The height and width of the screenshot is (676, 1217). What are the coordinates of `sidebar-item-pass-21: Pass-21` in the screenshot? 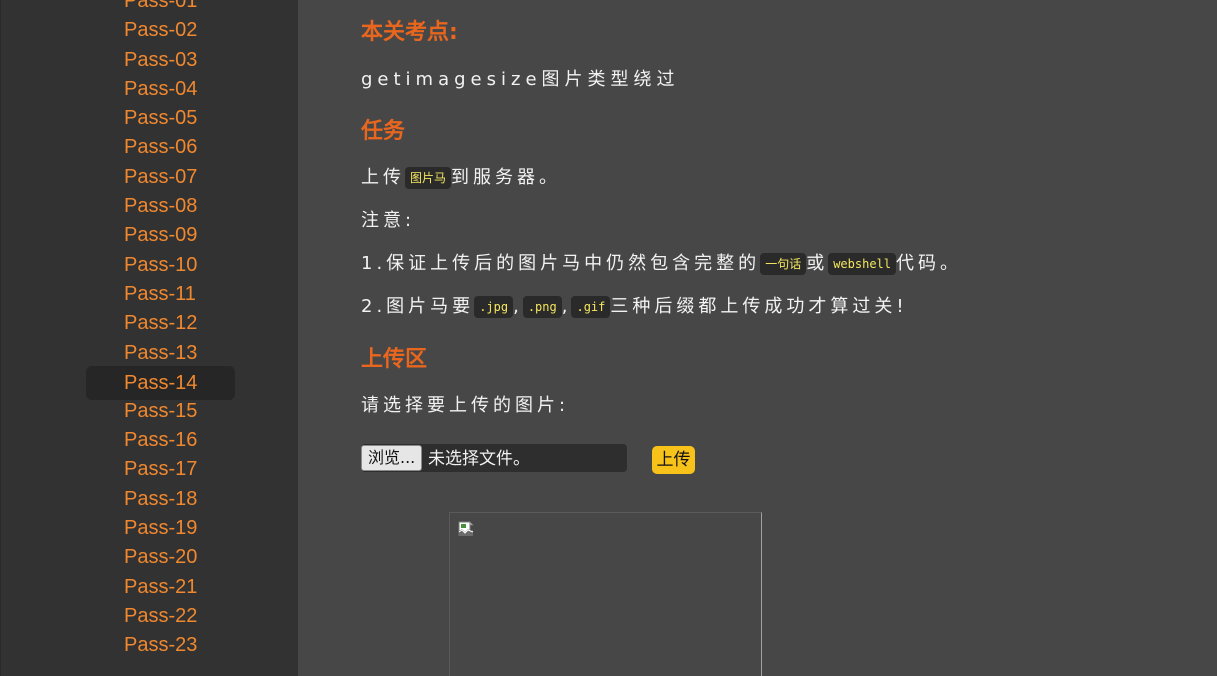 It's located at (160, 587).